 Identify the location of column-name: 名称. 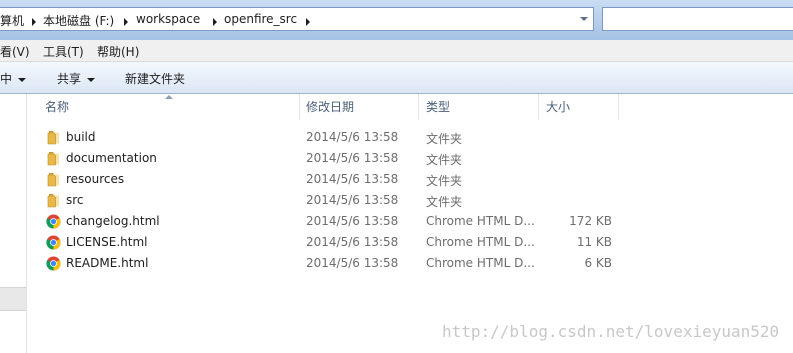
(169, 107).